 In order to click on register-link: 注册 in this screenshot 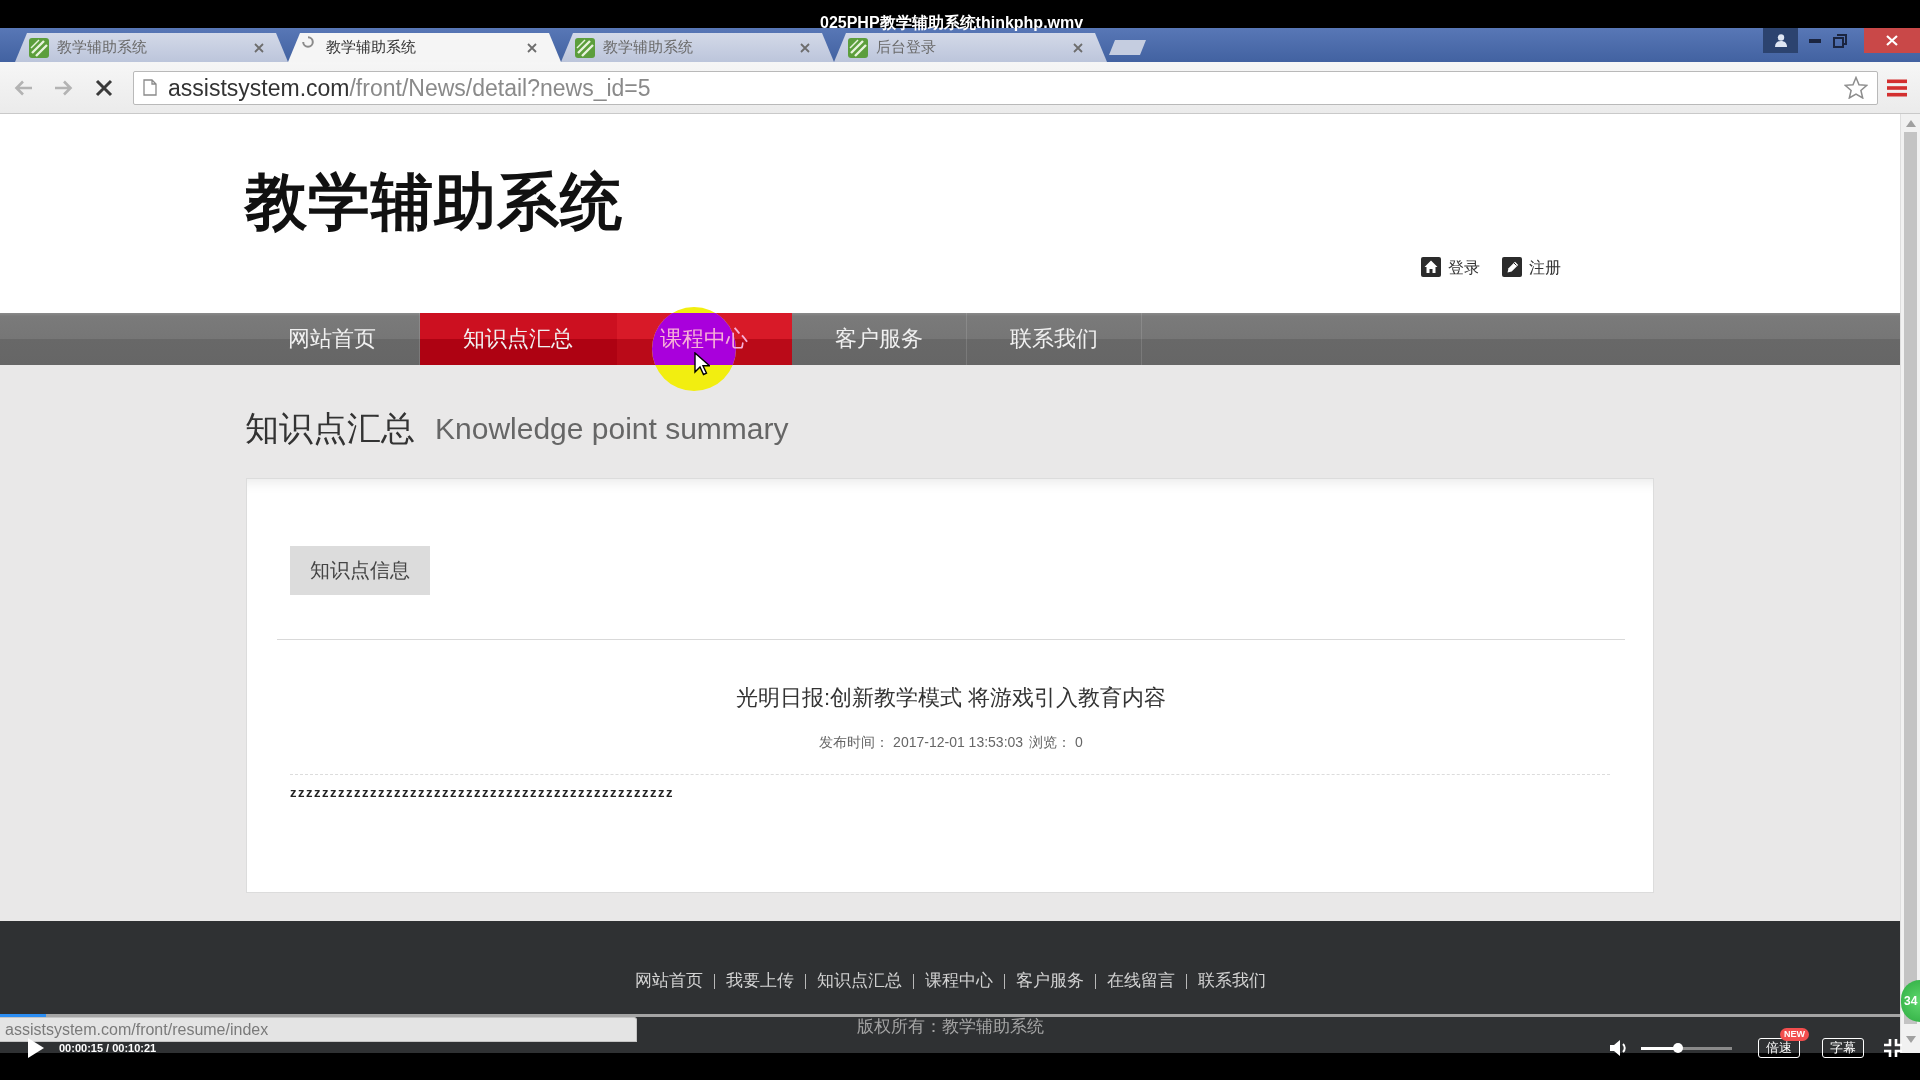, I will do `click(1531, 267)`.